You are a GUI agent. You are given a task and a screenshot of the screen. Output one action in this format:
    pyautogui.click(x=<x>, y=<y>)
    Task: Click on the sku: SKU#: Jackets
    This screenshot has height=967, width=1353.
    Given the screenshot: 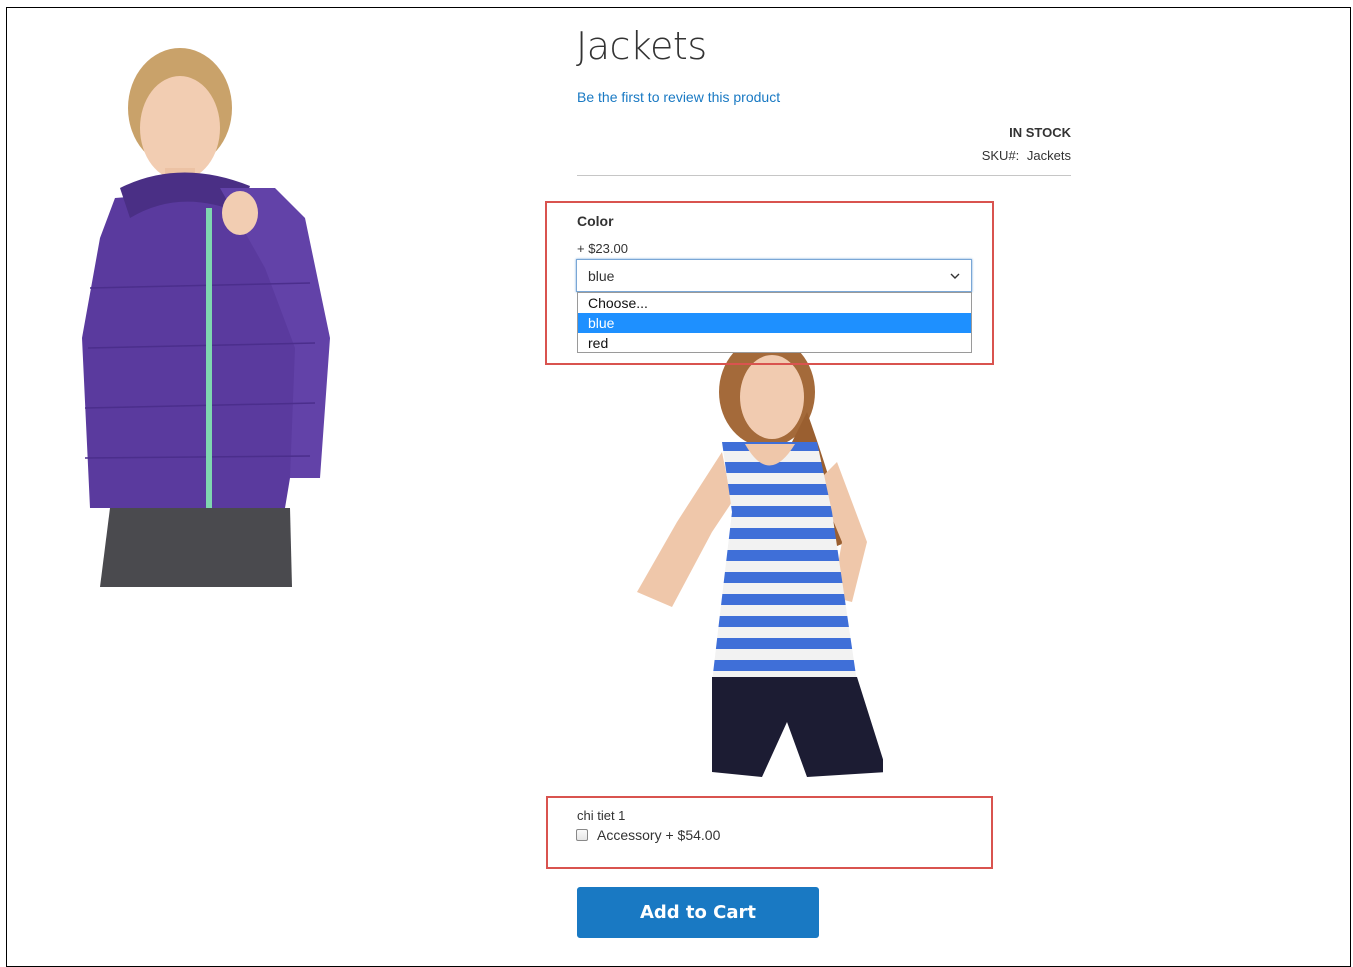 What is the action you would take?
    pyautogui.click(x=1026, y=155)
    